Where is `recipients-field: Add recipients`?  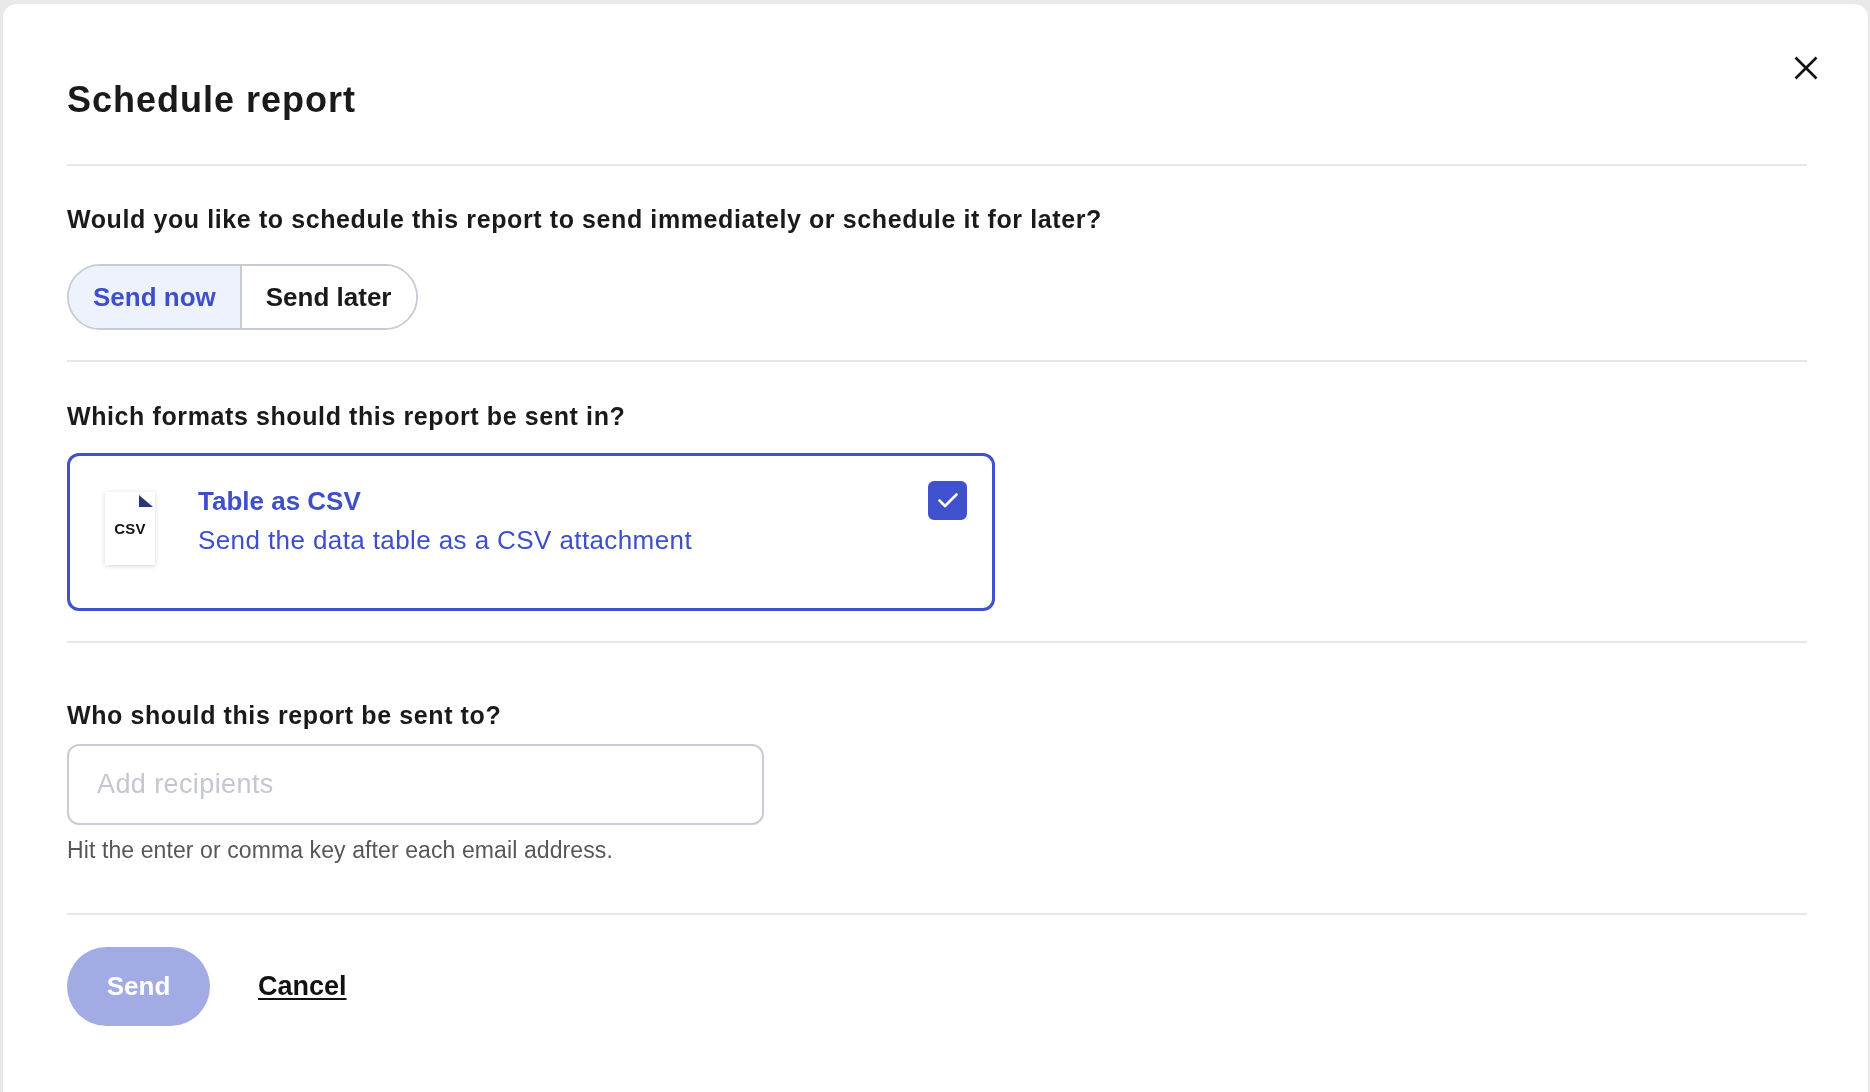
recipients-field: Add recipients is located at coordinates (415, 784).